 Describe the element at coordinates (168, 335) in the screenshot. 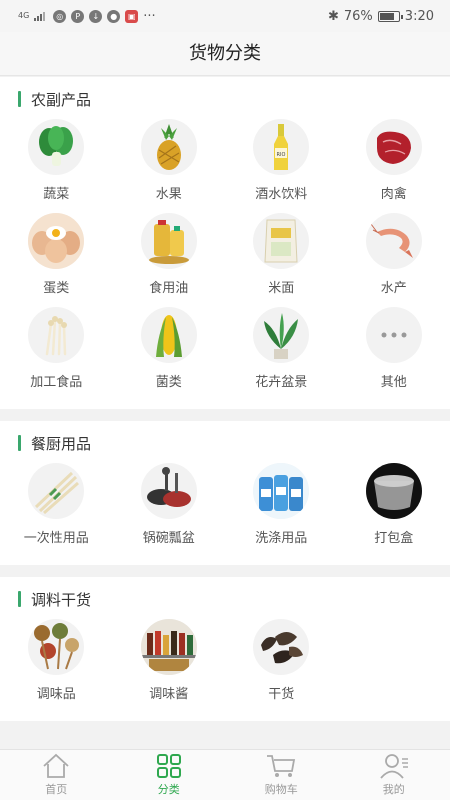

I see `corn-icon` at that location.